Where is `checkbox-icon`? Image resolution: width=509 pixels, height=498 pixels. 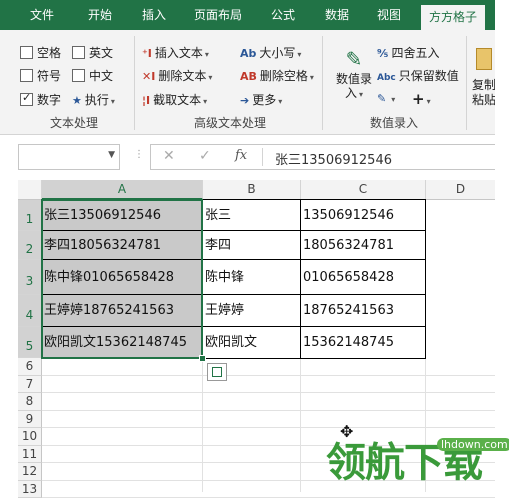
checkbox-icon is located at coordinates (26, 75).